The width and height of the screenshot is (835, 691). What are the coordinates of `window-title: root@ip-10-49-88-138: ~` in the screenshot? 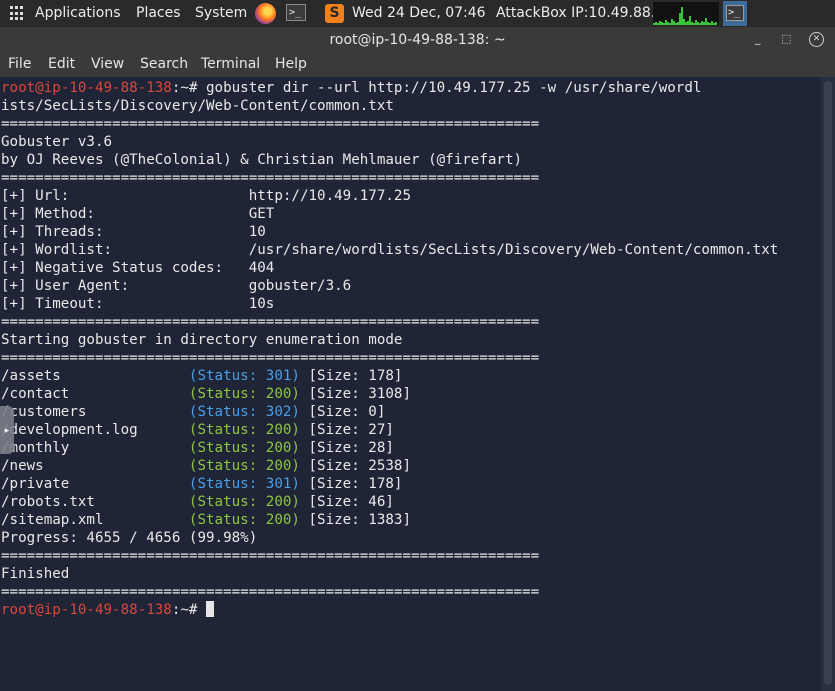 It's located at (417, 40).